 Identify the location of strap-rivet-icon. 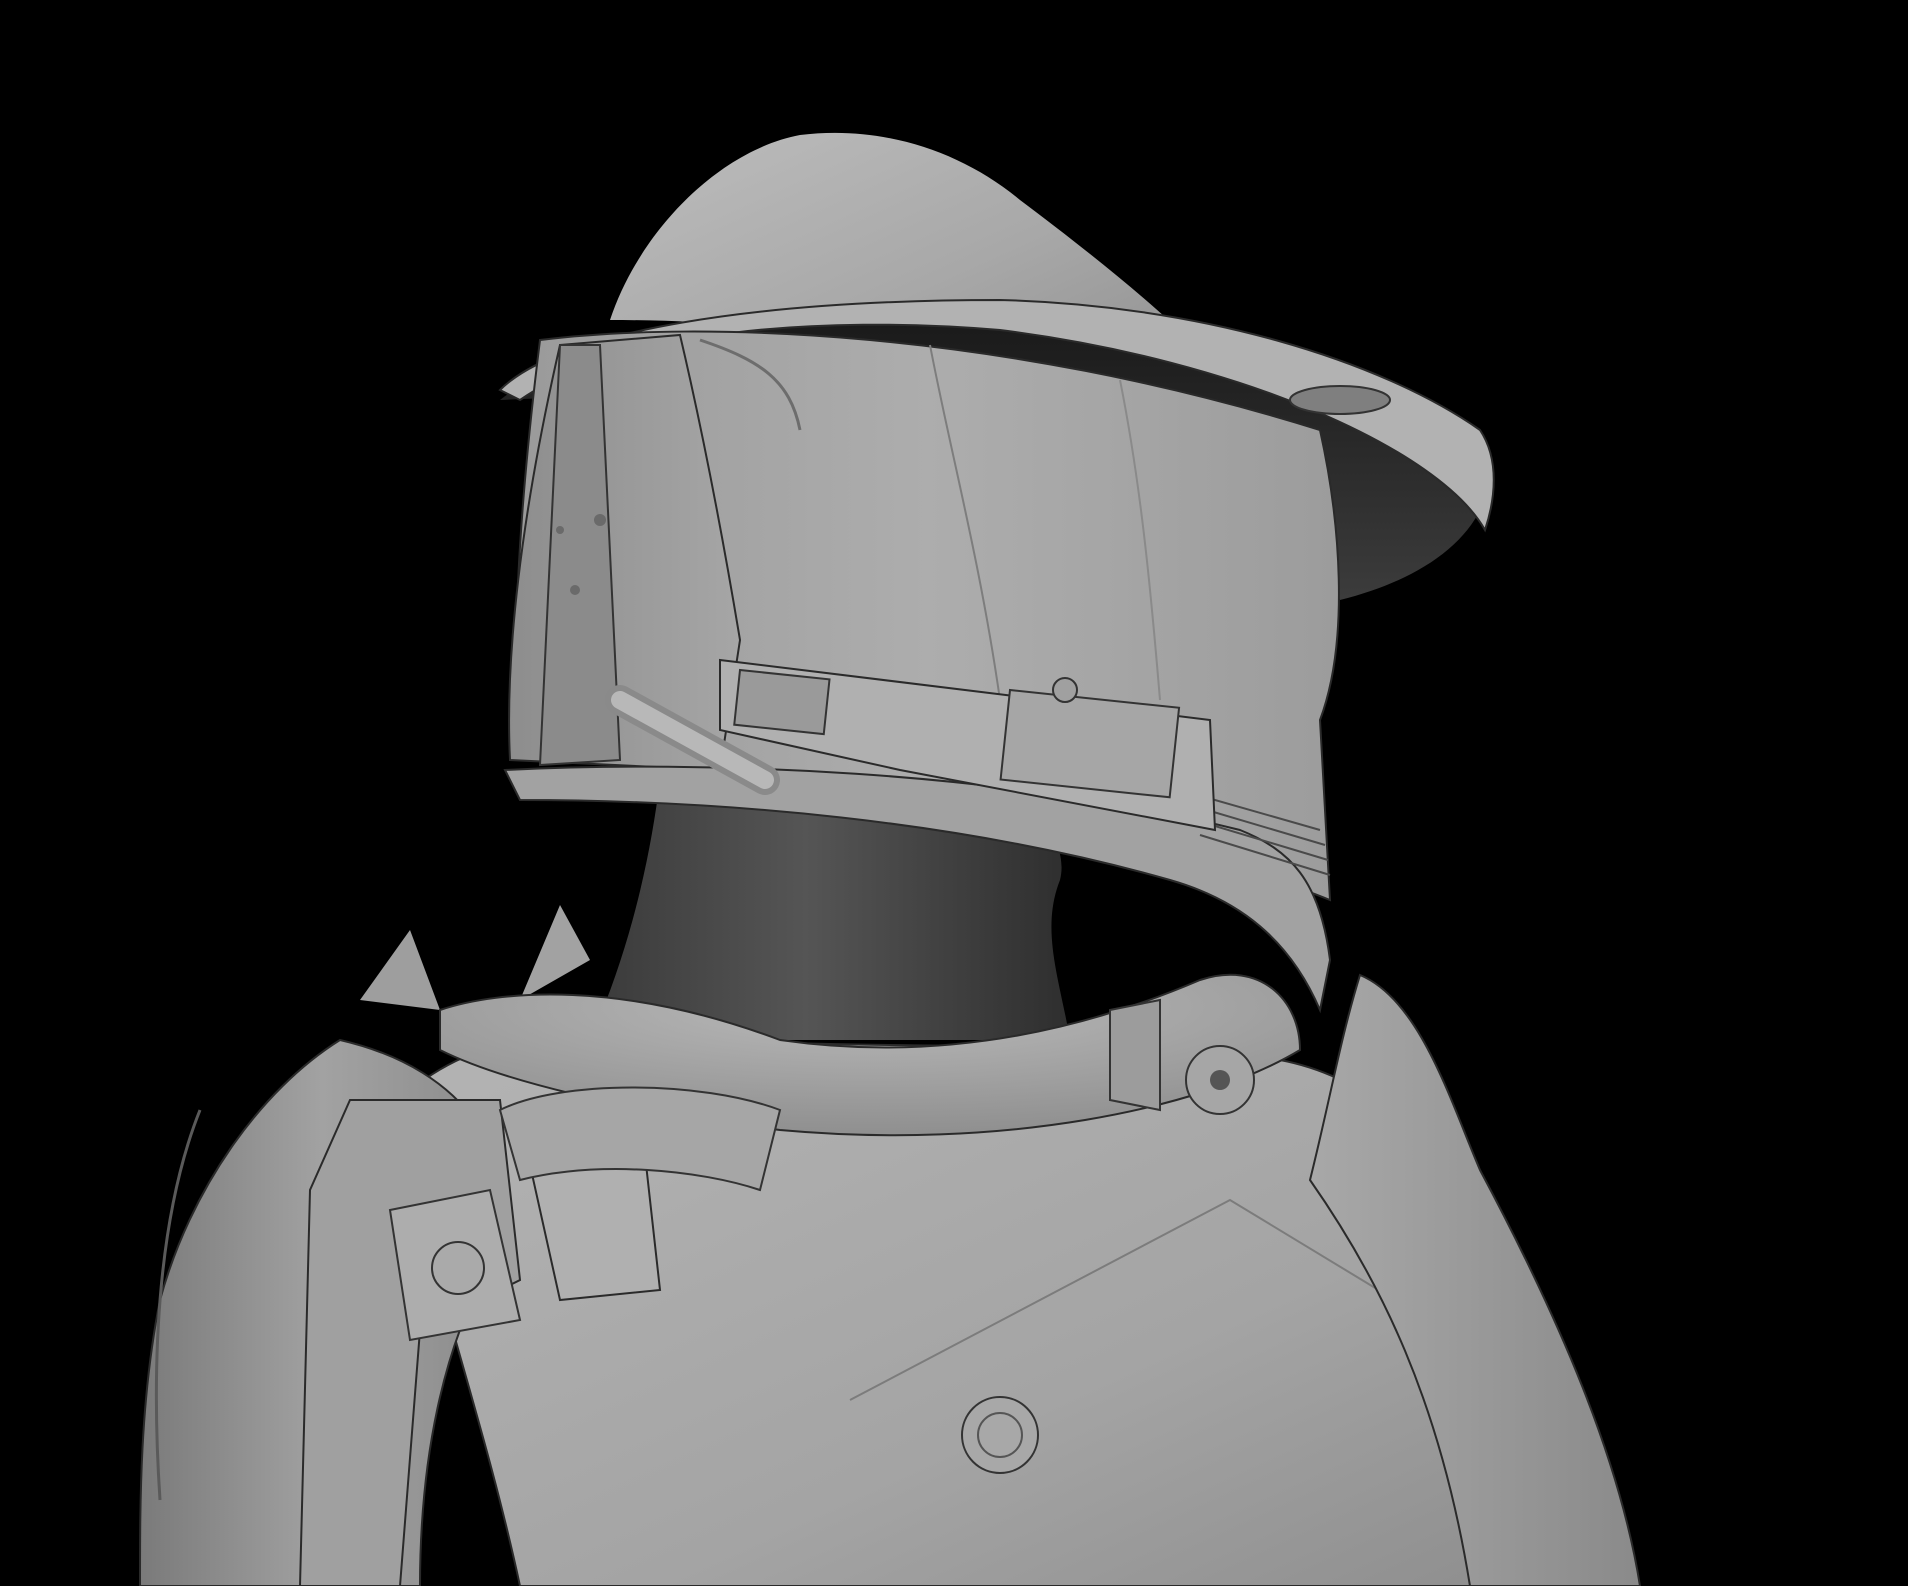
(458, 1268).